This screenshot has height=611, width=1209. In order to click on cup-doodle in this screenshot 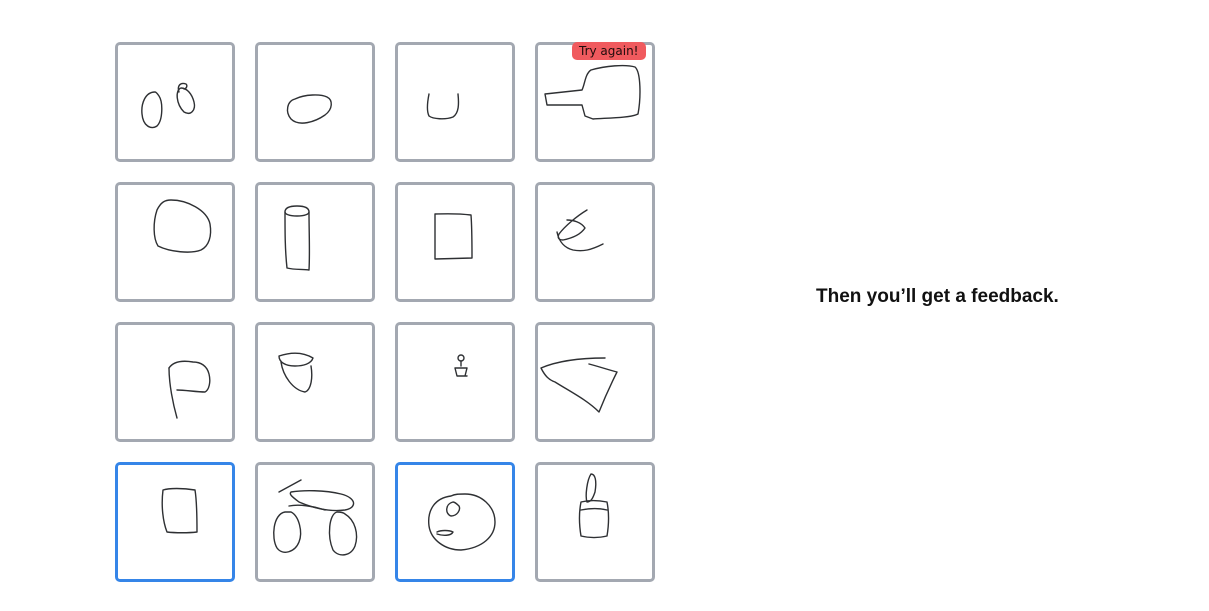, I will do `click(443, 106)`.